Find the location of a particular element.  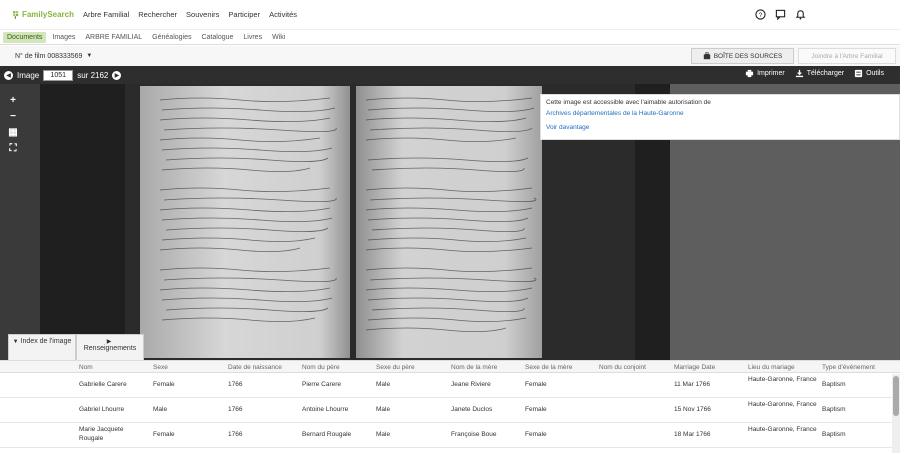

cell-marriage-date: 18 Mar 1766 is located at coordinates (692, 434).